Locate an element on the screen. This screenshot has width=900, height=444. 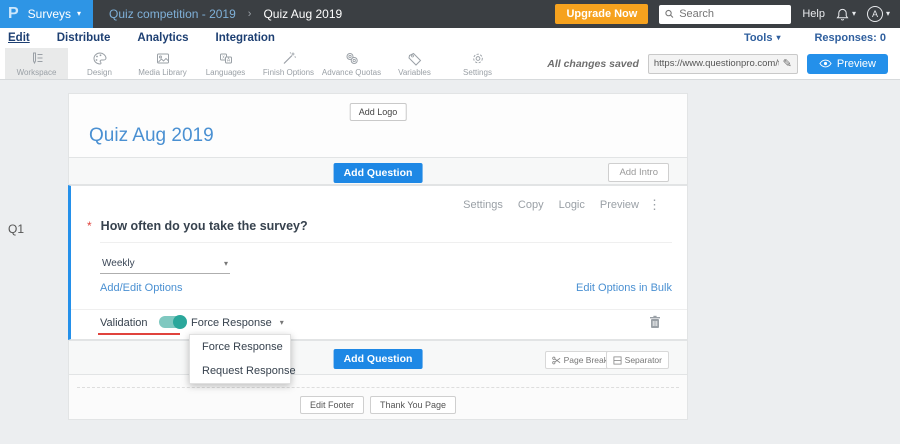
edit-options-in-bulk-link: Edit Options in Bulk is located at coordinates (624, 288).